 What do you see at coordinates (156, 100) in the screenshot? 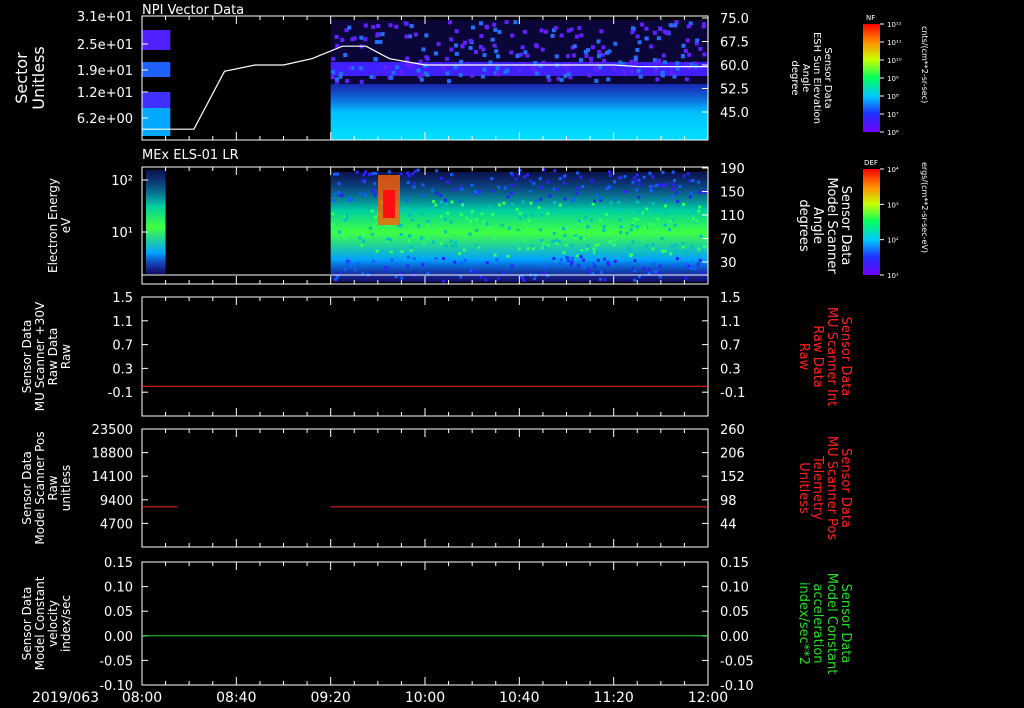
I see `npi-early-band` at bounding box center [156, 100].